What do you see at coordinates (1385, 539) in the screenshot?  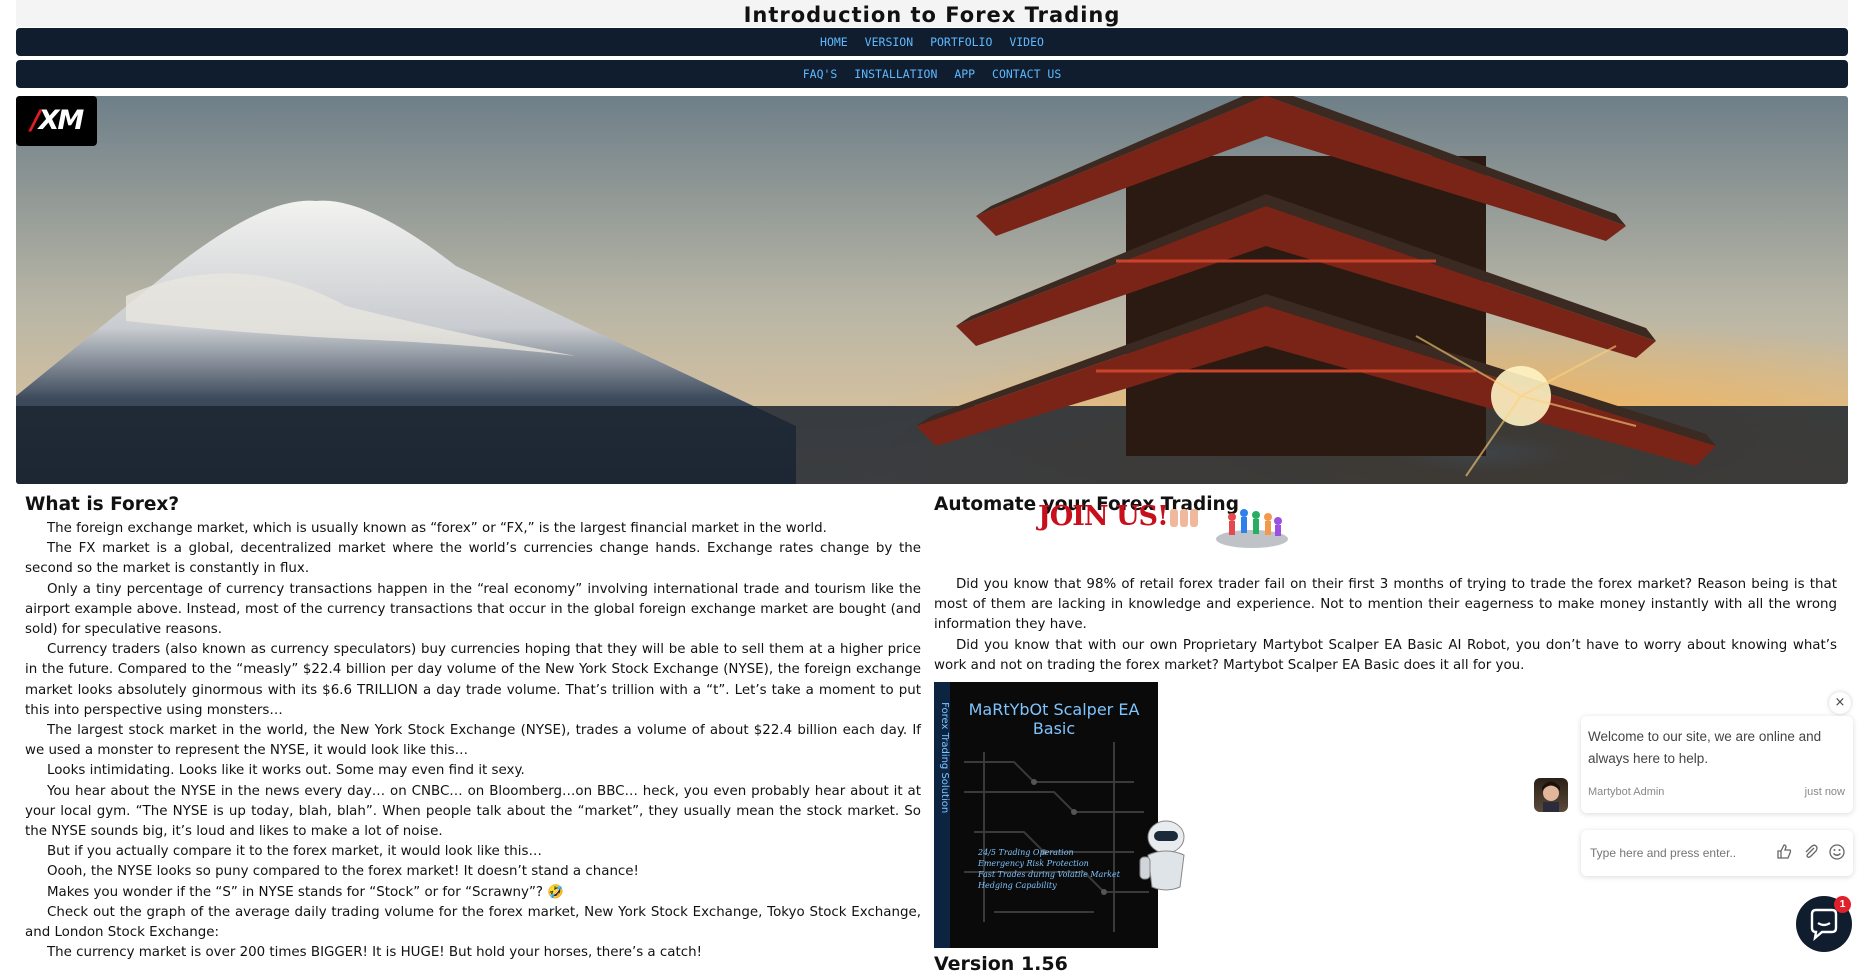 I see `join-us-banner: JOIN US!` at bounding box center [1385, 539].